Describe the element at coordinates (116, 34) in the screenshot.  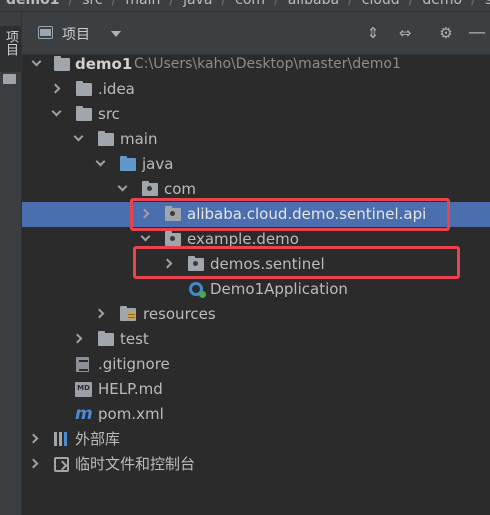
I see `dropdown-icon` at that location.